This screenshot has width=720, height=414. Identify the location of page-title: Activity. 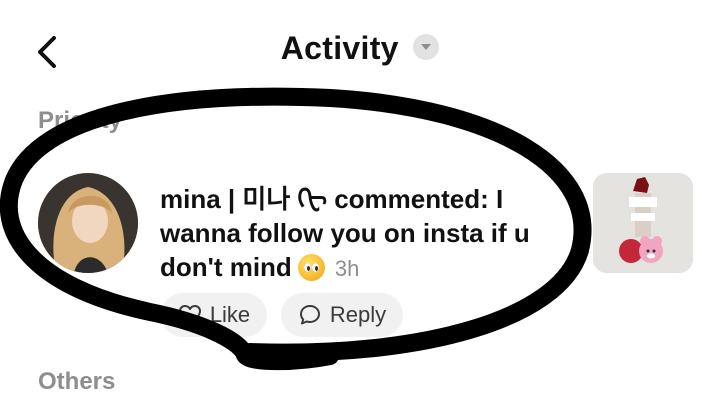
(339, 48).